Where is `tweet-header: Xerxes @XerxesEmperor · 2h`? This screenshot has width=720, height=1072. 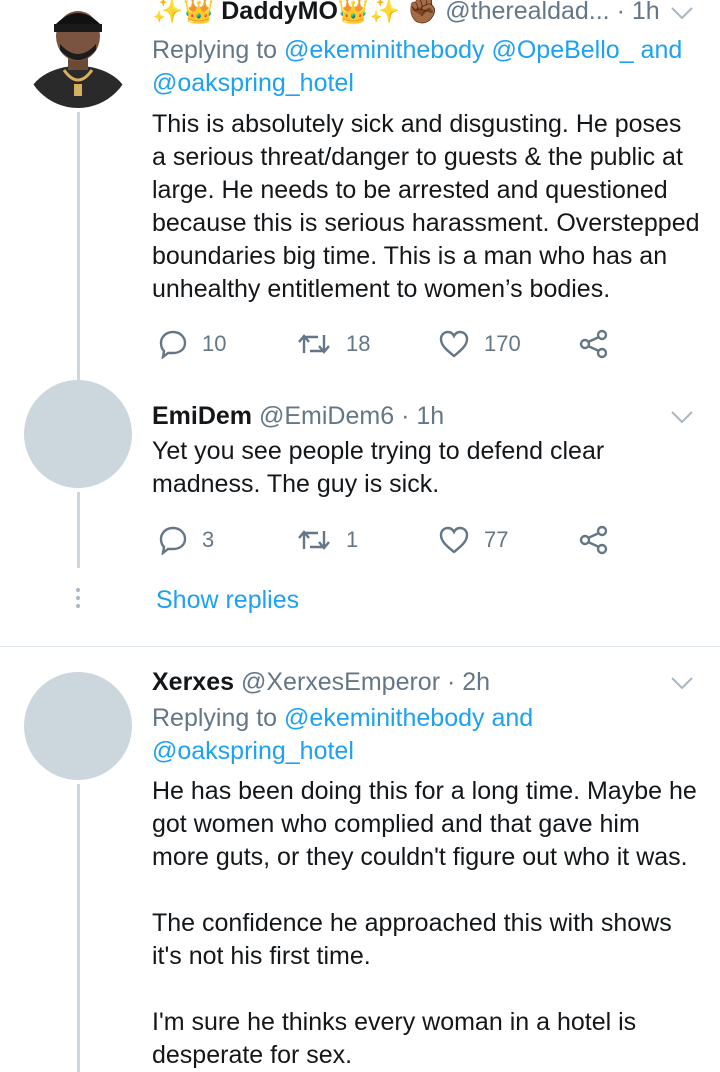
tweet-header: Xerxes @XerxesEmperor · 2h is located at coordinates (321, 682).